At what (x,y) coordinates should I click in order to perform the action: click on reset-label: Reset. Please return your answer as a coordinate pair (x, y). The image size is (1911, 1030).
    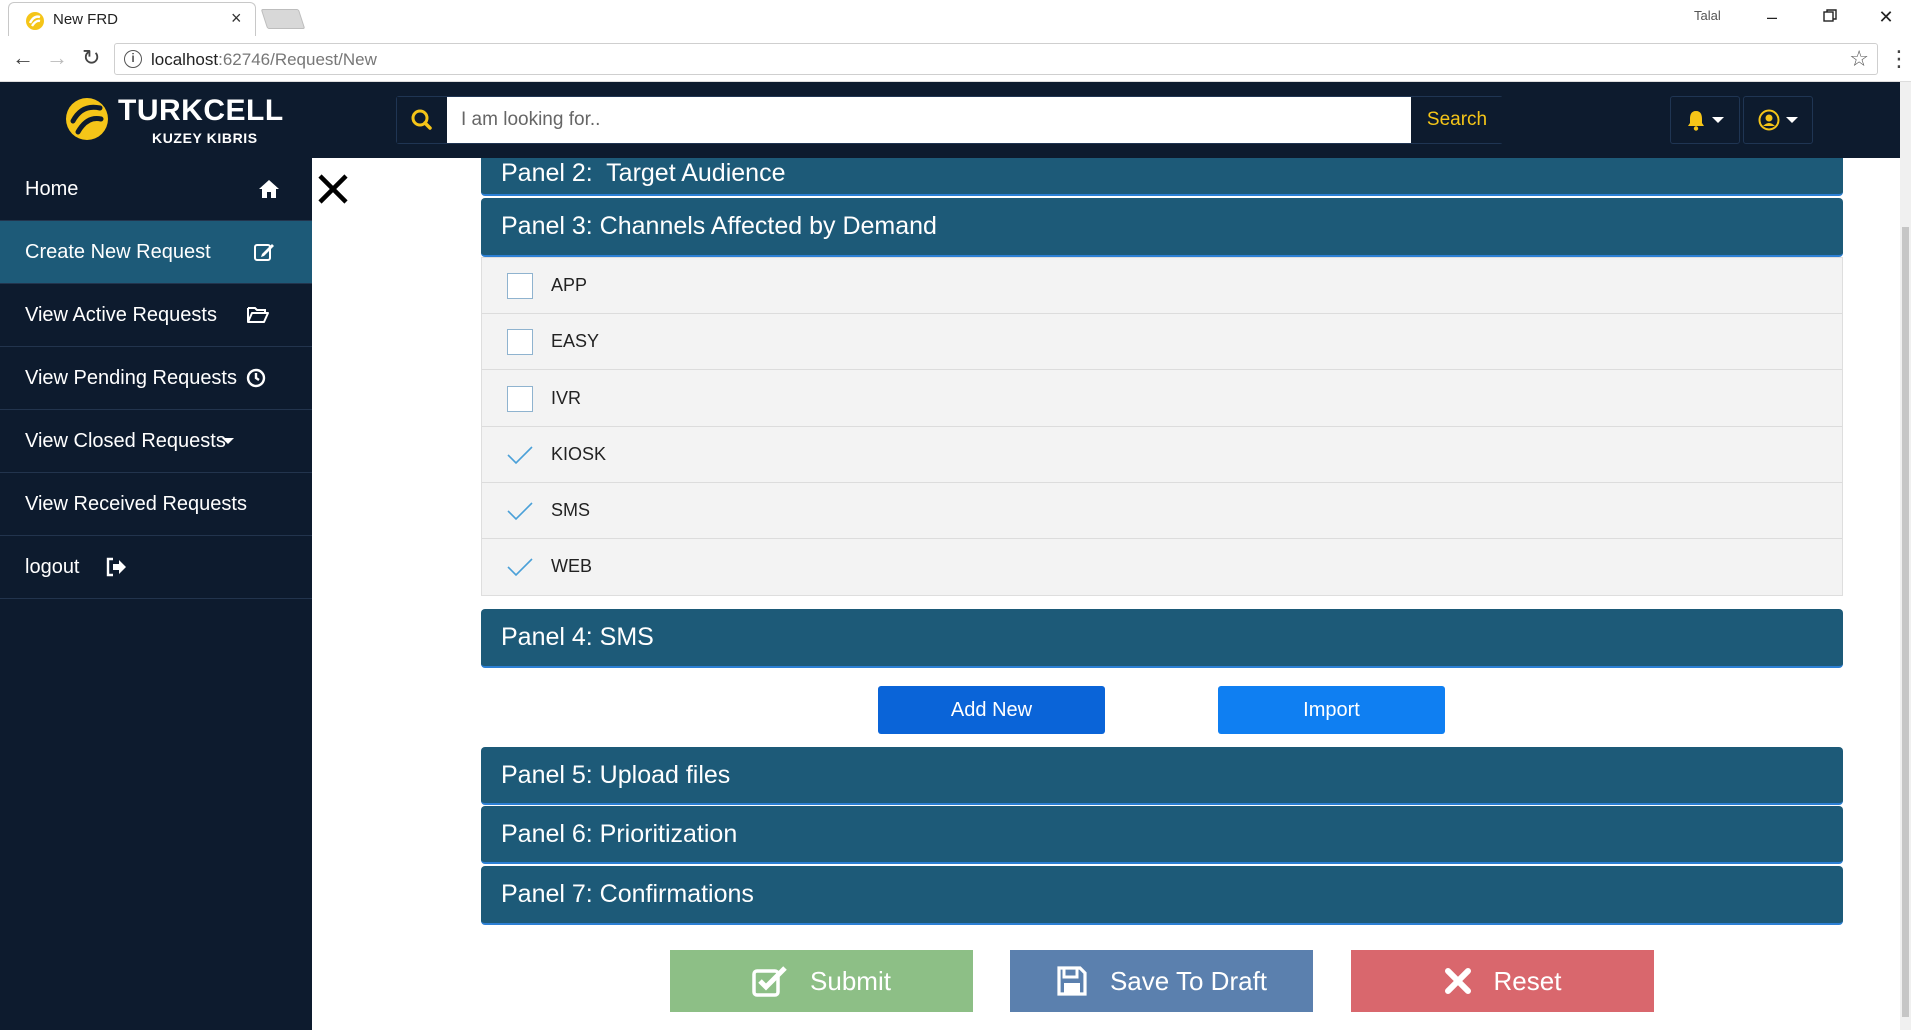
    Looking at the image, I should click on (1527, 980).